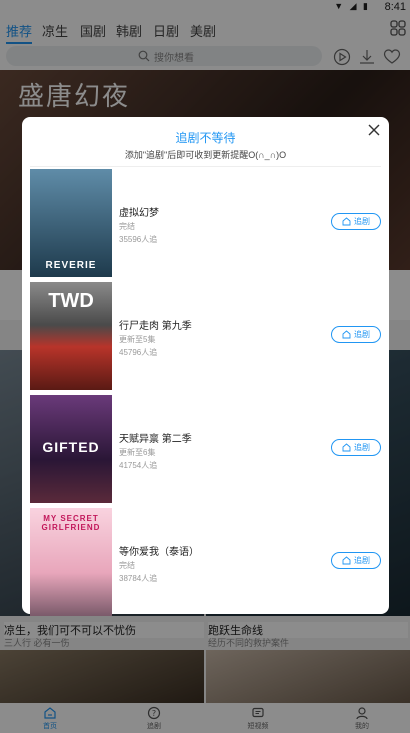 The width and height of the screenshot is (410, 733). Describe the element at coordinates (374, 130) in the screenshot. I see `close-icon` at that location.